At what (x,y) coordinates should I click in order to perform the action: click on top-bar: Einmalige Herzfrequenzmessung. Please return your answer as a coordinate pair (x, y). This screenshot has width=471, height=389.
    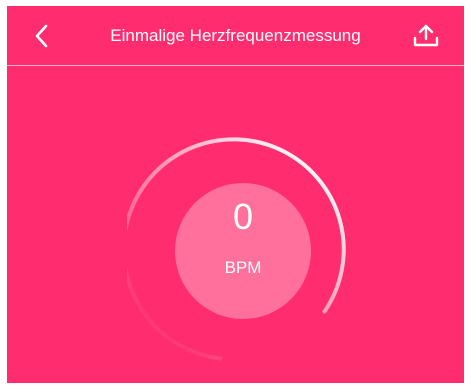
    Looking at the image, I should click on (235, 35).